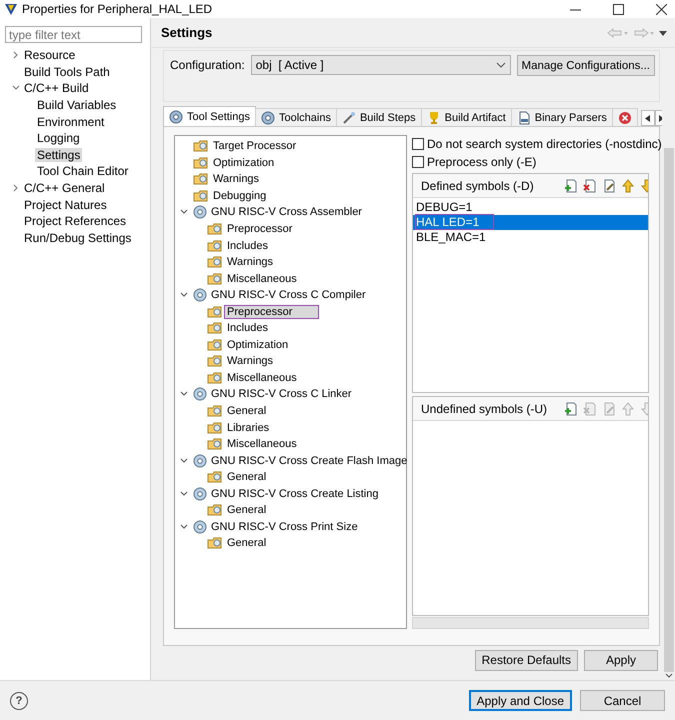 The image size is (675, 720). I want to click on tree-item: Libraries, so click(248, 428).